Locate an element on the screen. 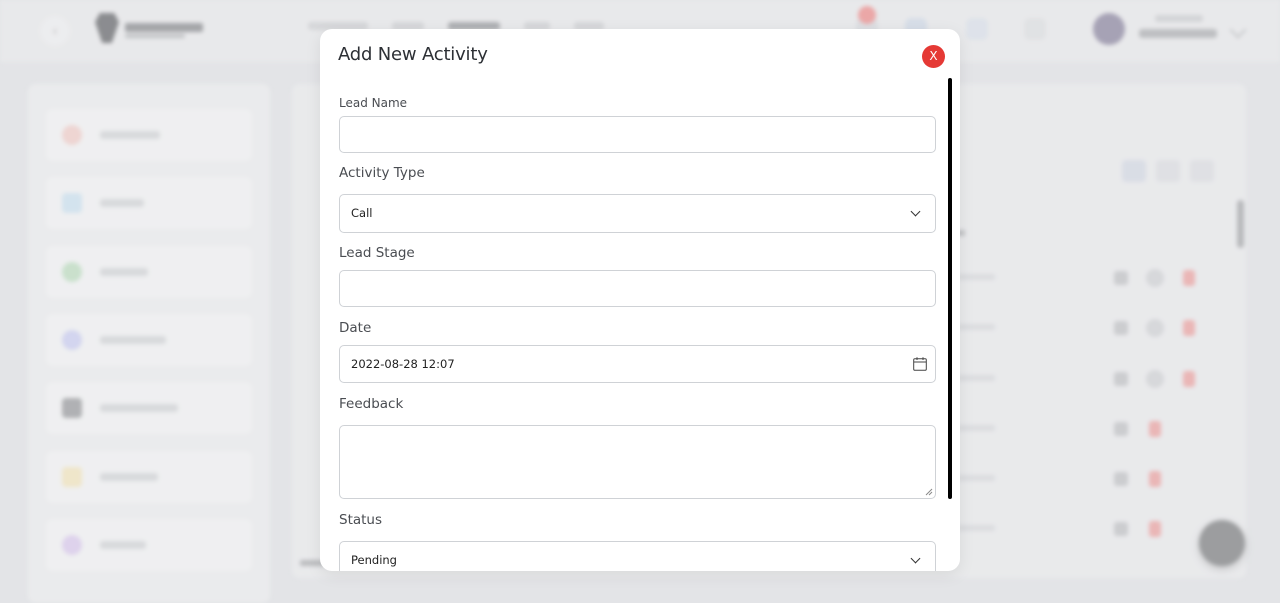 This screenshot has height=603, width=1280. status-value: Pending is located at coordinates (374, 560).